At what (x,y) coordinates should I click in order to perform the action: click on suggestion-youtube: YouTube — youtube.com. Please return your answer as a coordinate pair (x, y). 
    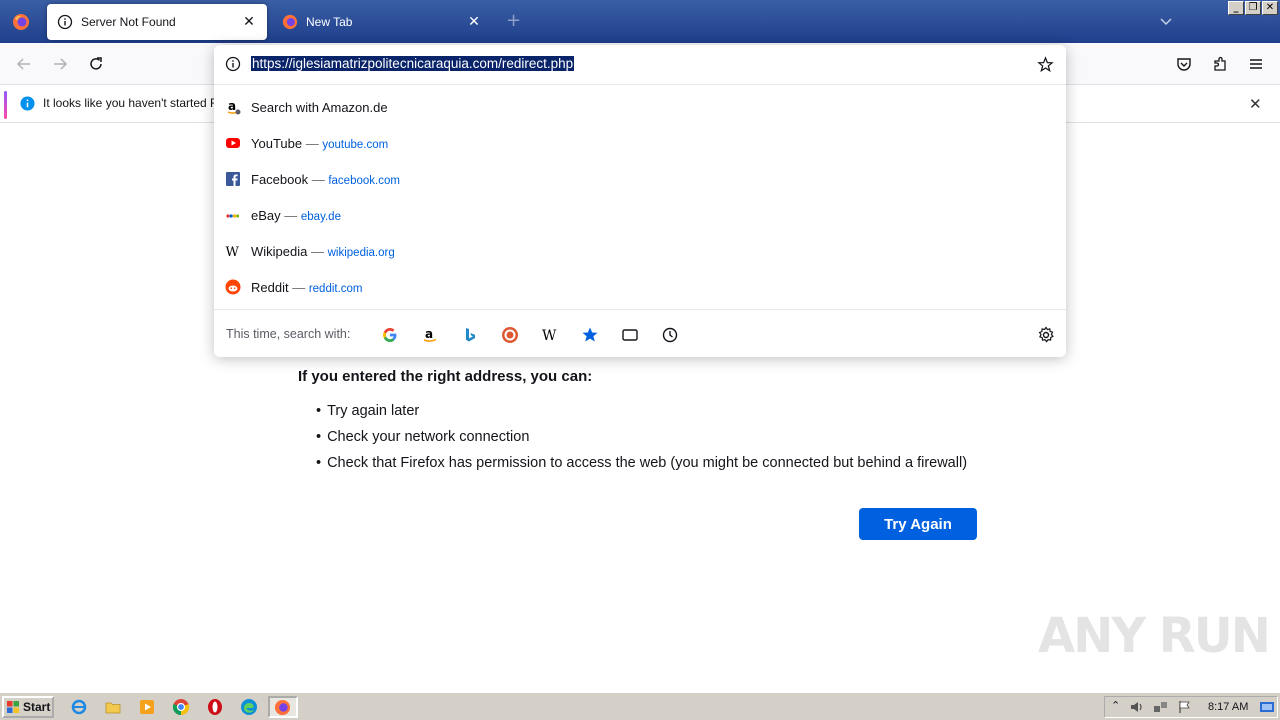
    Looking at the image, I should click on (640, 143).